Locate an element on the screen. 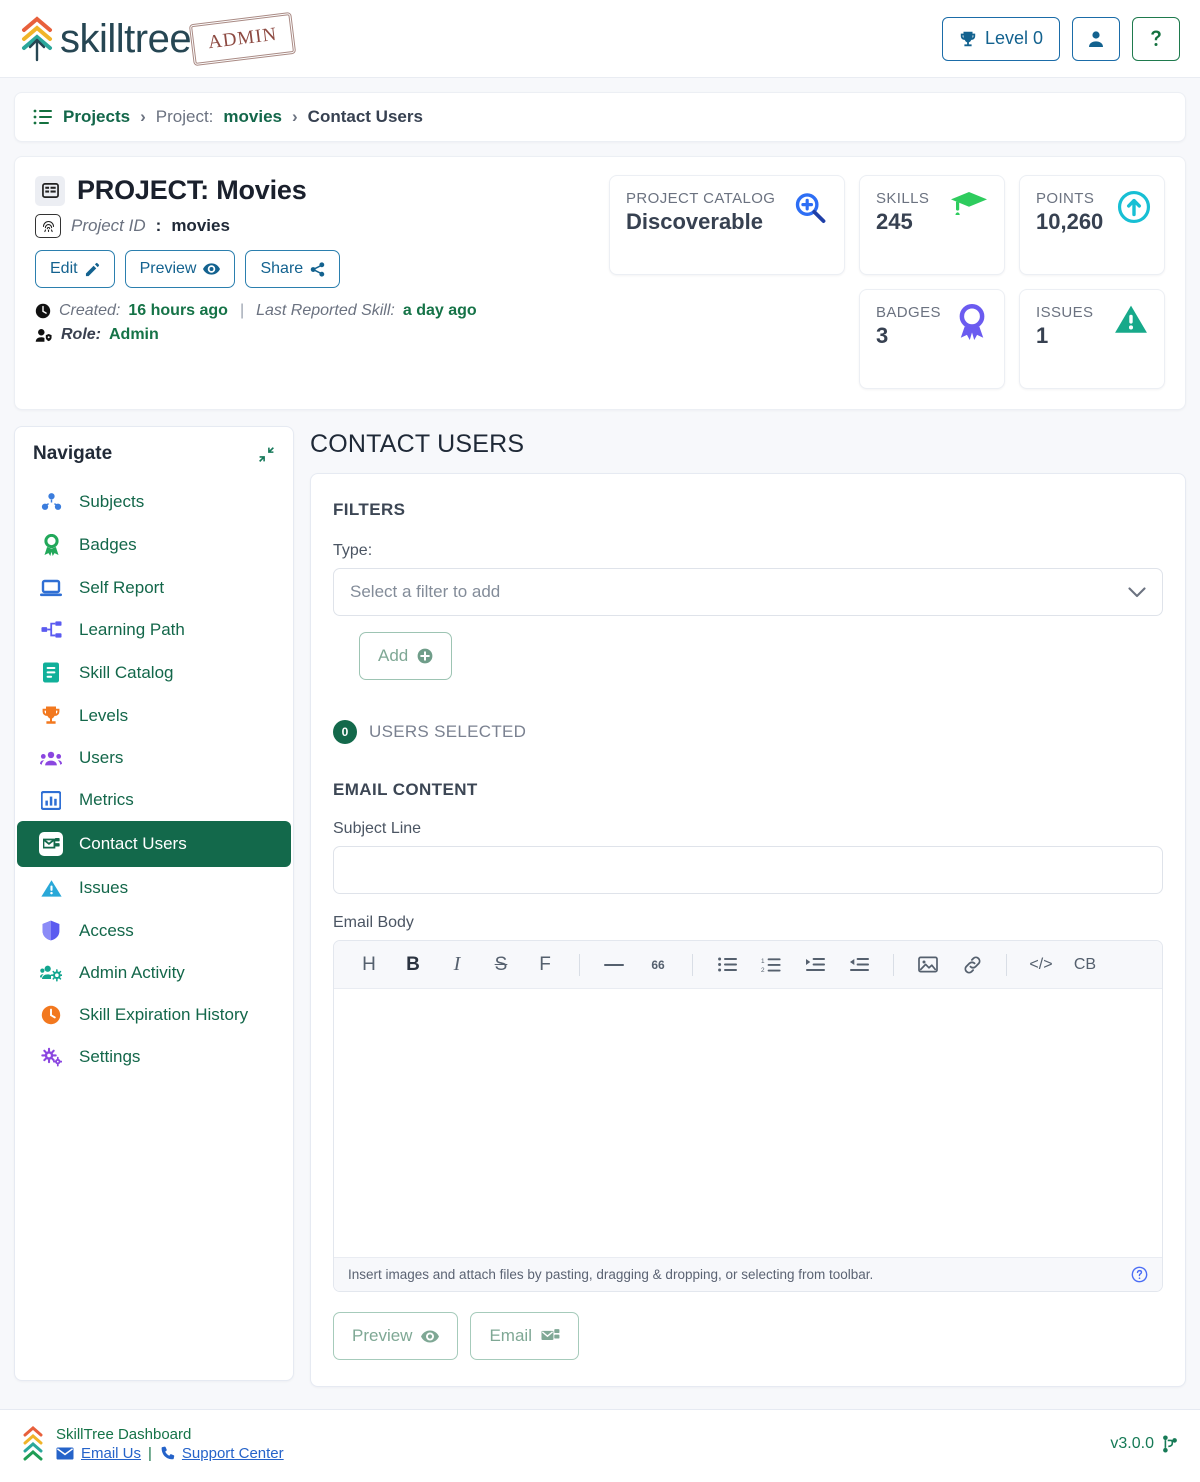 The image size is (1200, 1482). strikethrough-icon: S is located at coordinates (501, 965).